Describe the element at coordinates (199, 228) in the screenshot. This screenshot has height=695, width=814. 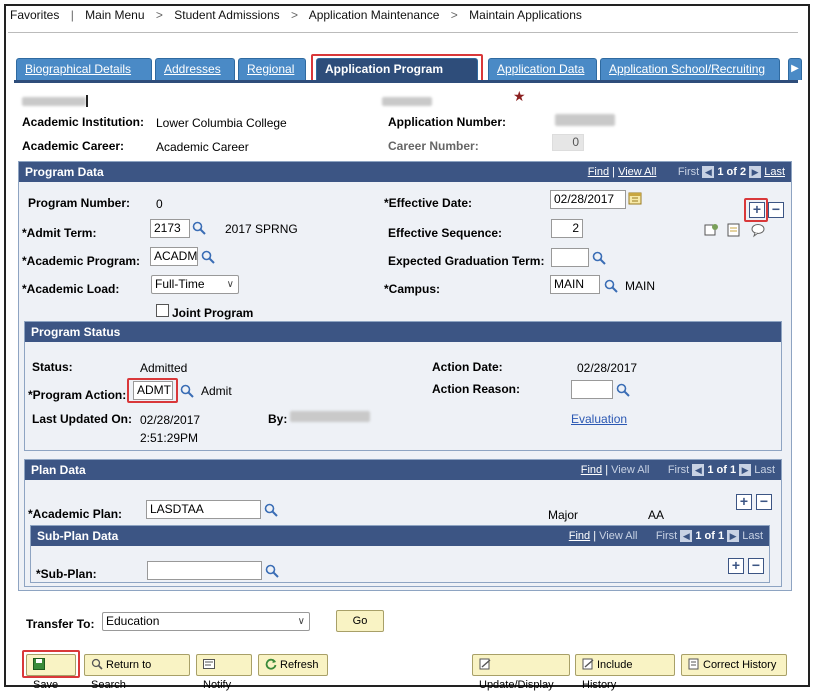
I see `admit-term-lookup-icon` at that location.